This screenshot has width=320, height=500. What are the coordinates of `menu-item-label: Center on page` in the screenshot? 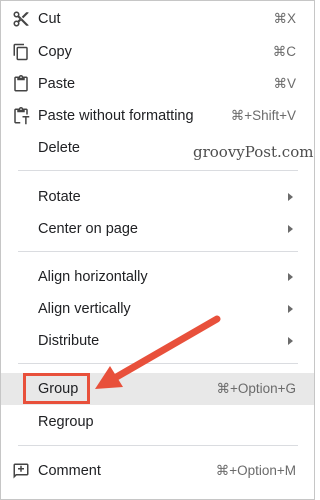 It's located at (88, 229).